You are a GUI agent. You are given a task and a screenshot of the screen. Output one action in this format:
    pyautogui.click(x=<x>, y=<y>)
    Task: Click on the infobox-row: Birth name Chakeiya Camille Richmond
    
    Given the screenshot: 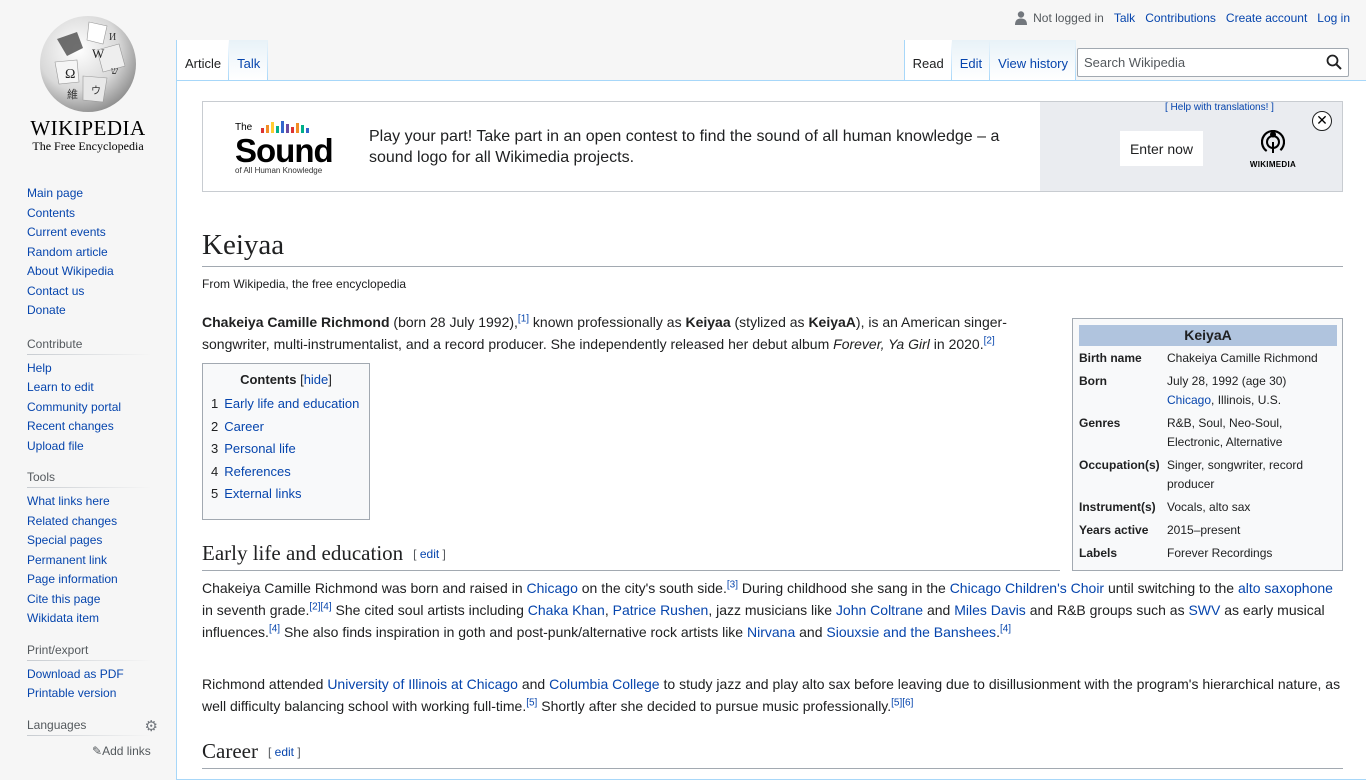 What is the action you would take?
    pyautogui.click(x=1208, y=358)
    